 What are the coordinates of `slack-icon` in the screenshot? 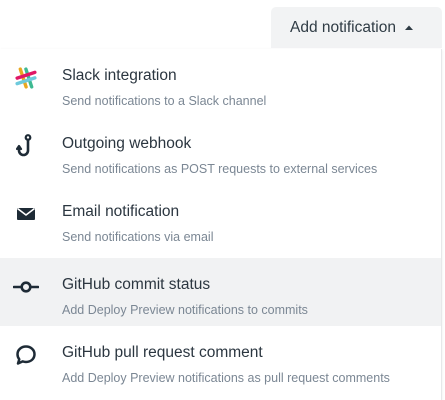 It's located at (26, 78).